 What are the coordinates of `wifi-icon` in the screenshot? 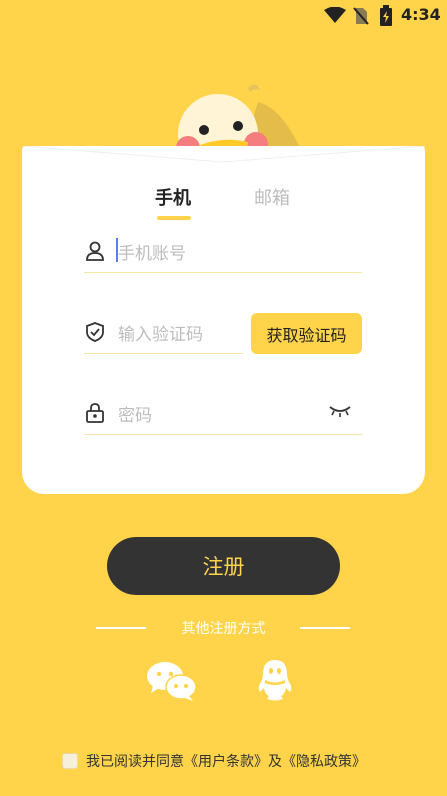 It's located at (335, 15).